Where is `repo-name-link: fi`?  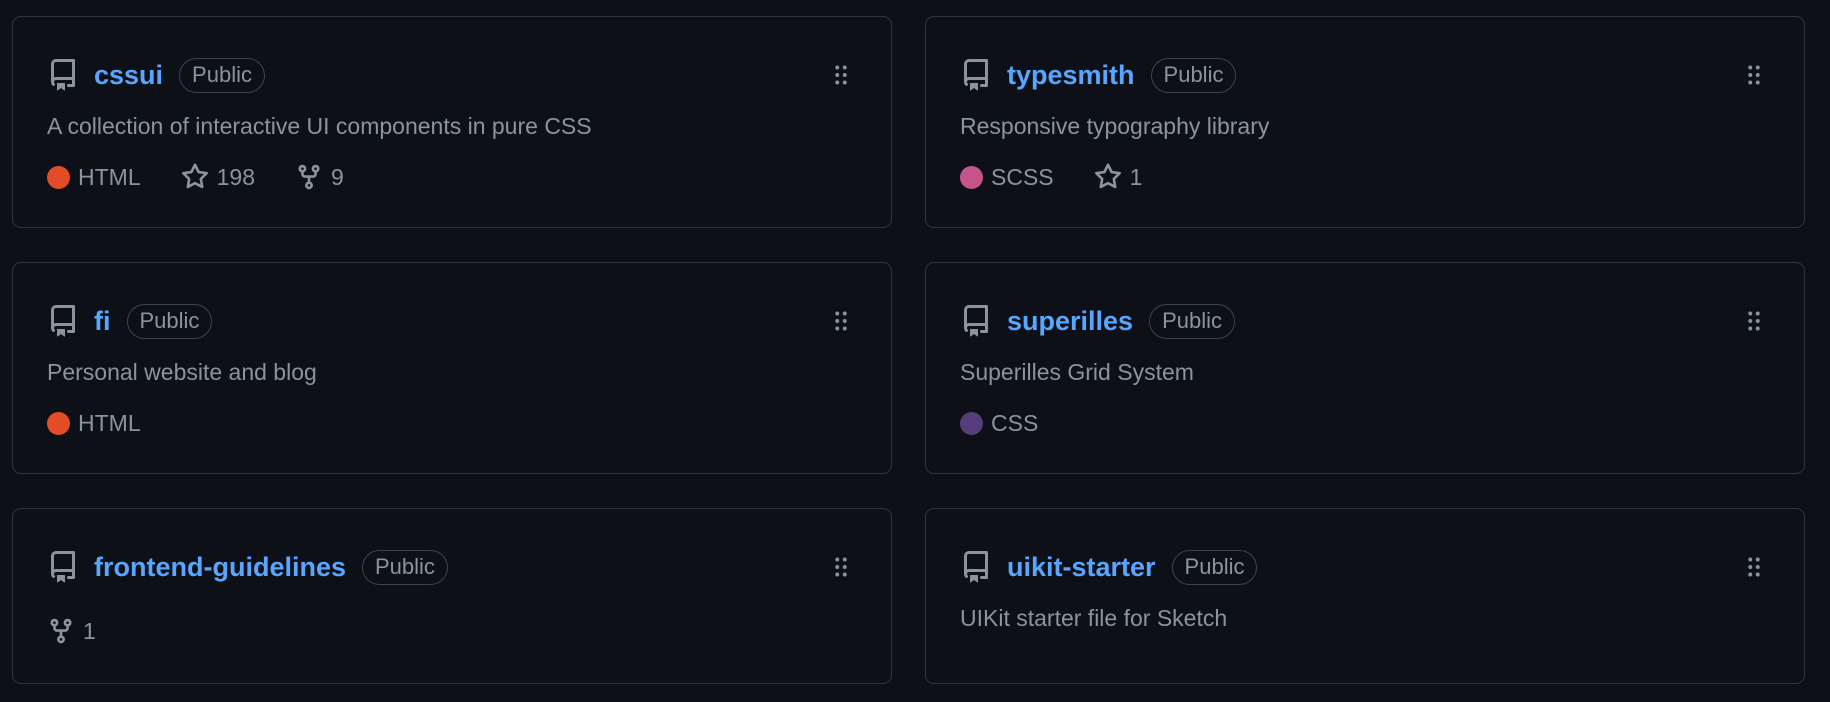 repo-name-link: fi is located at coordinates (102, 321).